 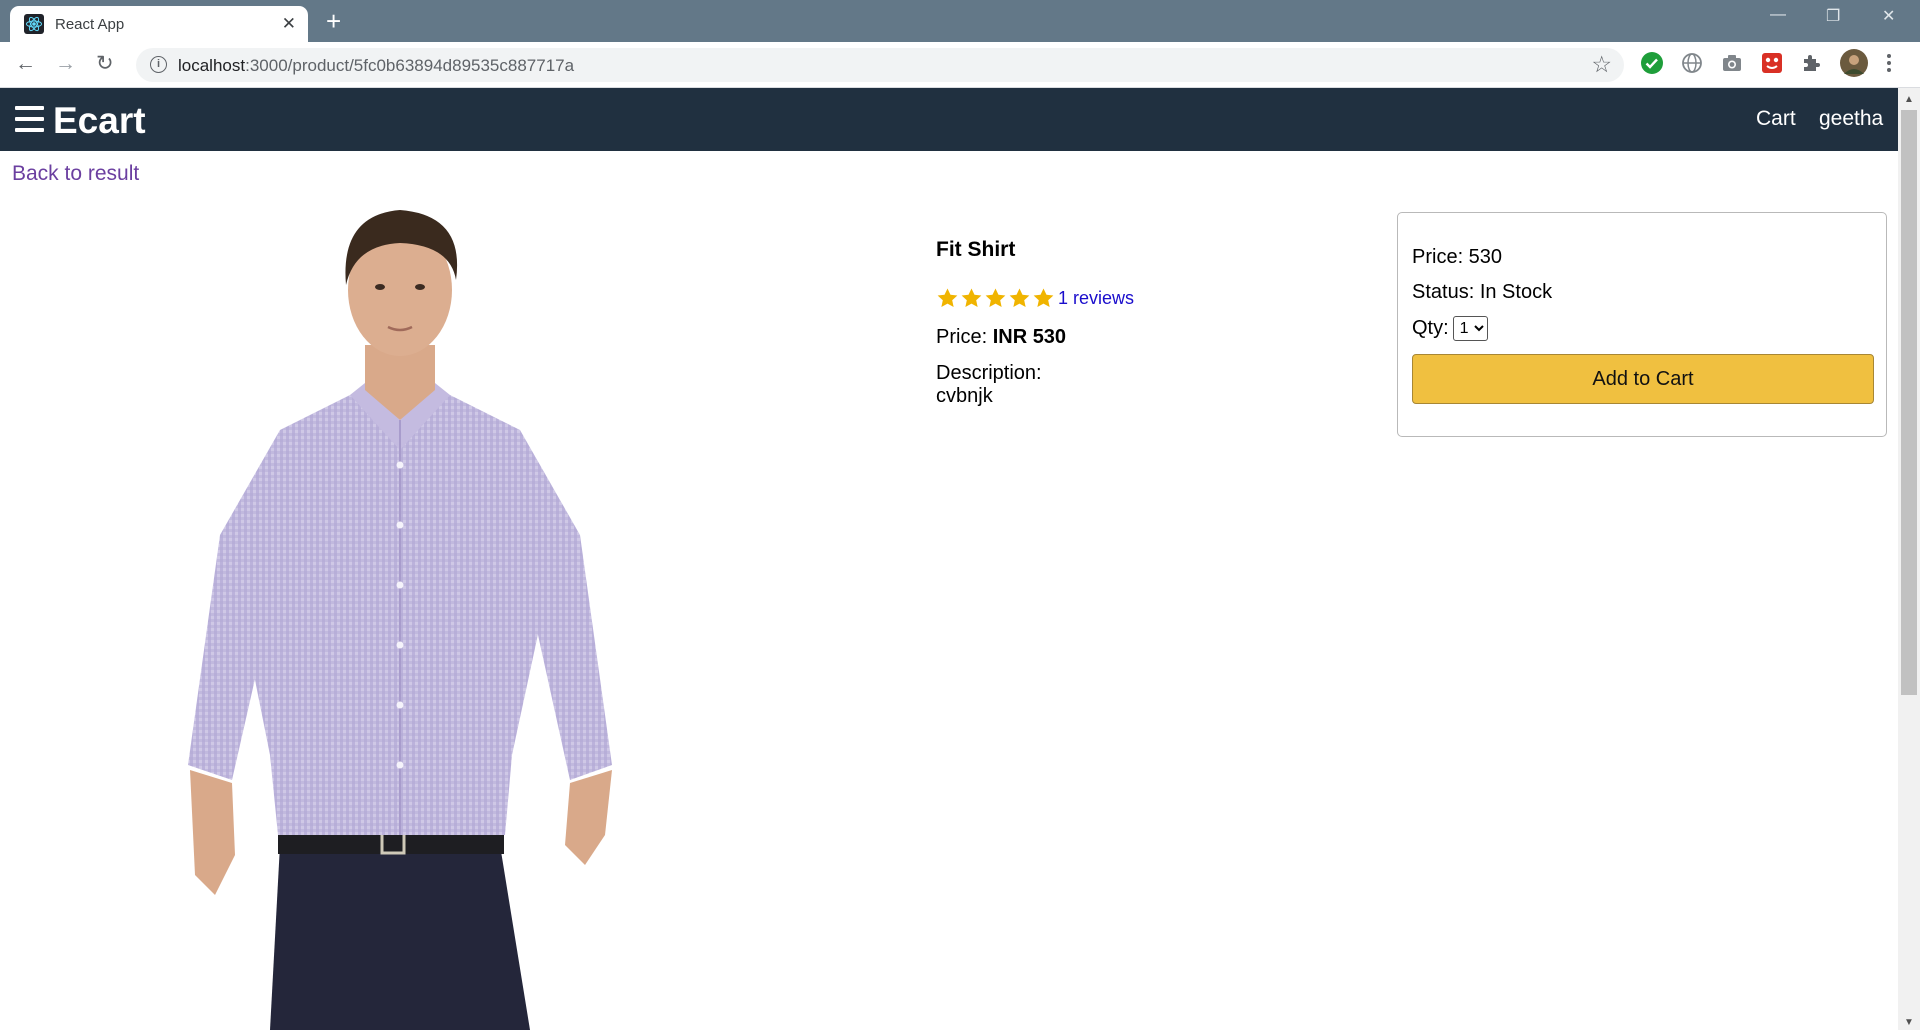 What do you see at coordinates (25, 64) in the screenshot?
I see `back-arrow-icon: ←` at bounding box center [25, 64].